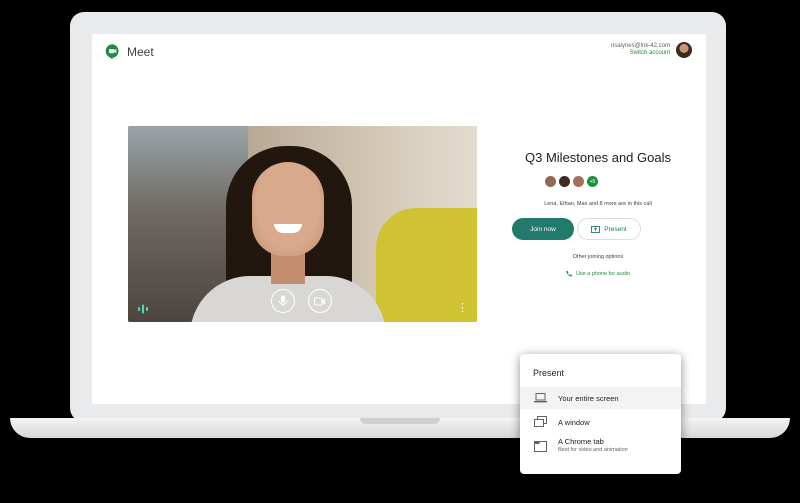 The height and width of the screenshot is (503, 800). Describe the element at coordinates (598, 257) in the screenshot. I see `other-joining-options: Other joining options` at that location.